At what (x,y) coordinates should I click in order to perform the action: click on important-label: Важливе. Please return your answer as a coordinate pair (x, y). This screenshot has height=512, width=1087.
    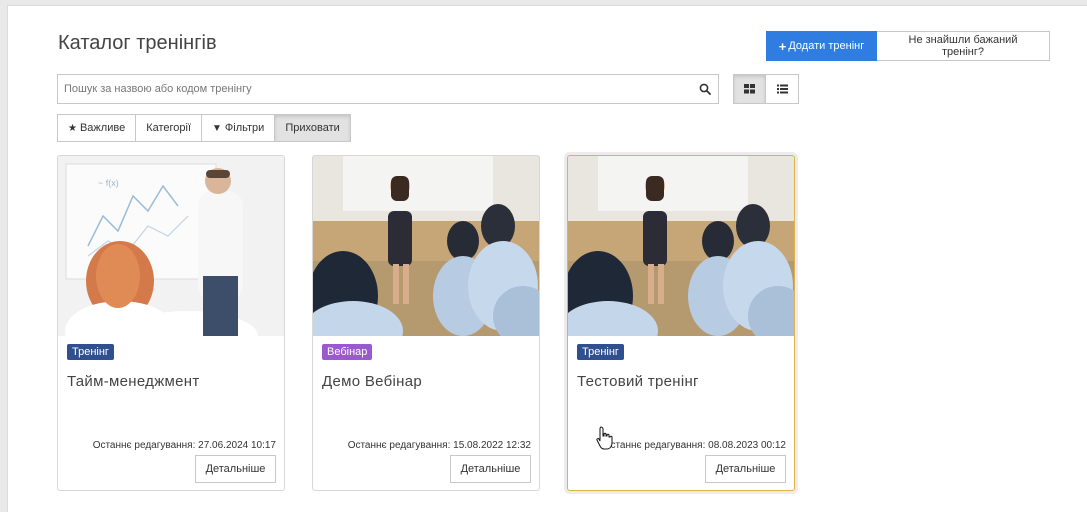
    Looking at the image, I should click on (102, 128).